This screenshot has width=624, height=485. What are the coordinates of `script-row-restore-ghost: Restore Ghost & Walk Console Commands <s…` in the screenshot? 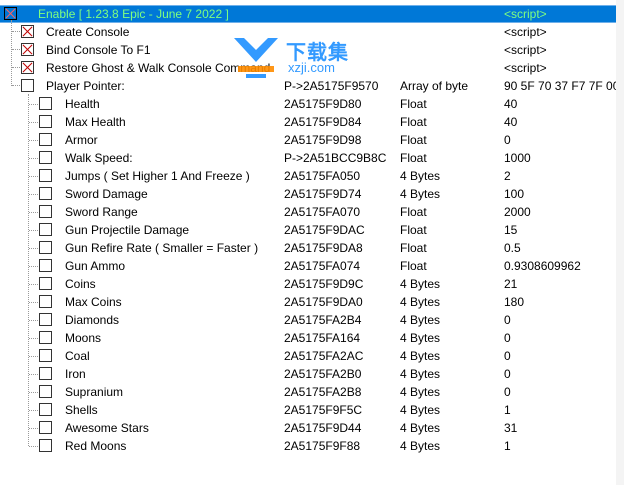 It's located at (308, 68).